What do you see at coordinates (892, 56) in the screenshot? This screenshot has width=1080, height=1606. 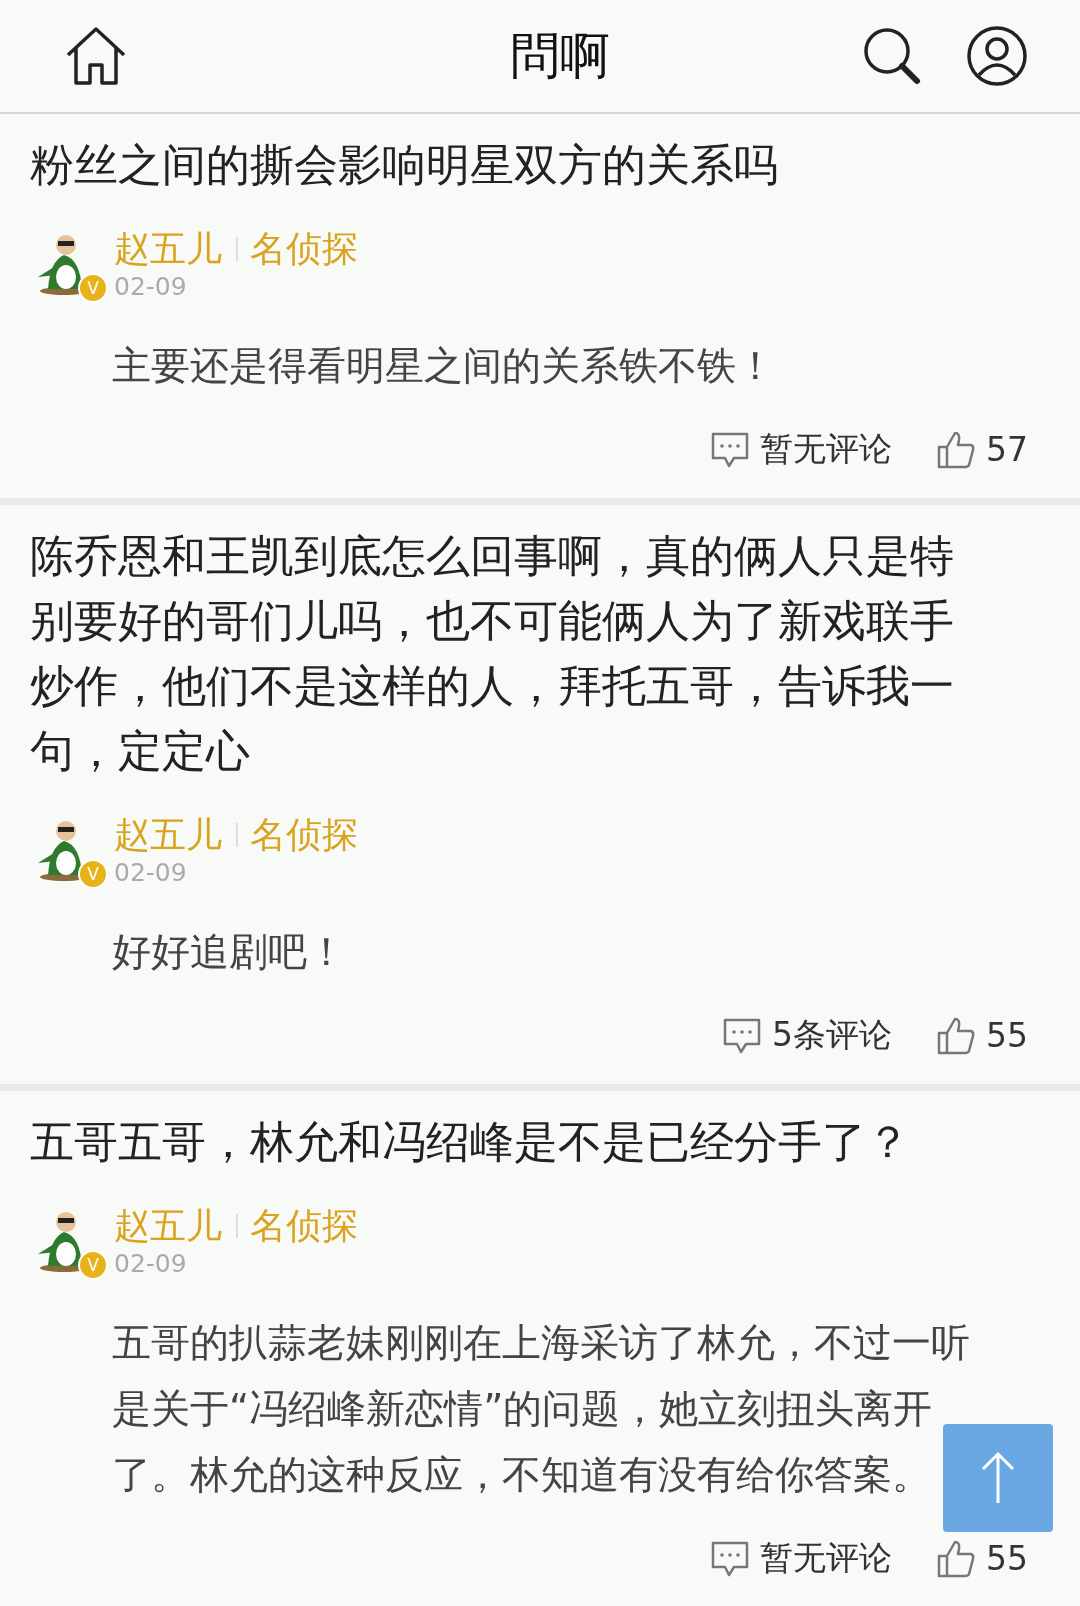 I see `search-icon` at bounding box center [892, 56].